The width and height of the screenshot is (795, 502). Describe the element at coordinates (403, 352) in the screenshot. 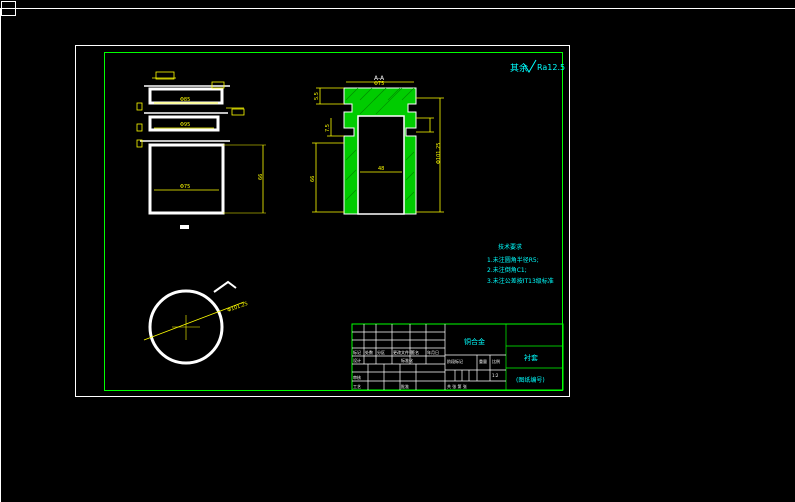

I see `tb-label-change: 更改文件号` at that location.